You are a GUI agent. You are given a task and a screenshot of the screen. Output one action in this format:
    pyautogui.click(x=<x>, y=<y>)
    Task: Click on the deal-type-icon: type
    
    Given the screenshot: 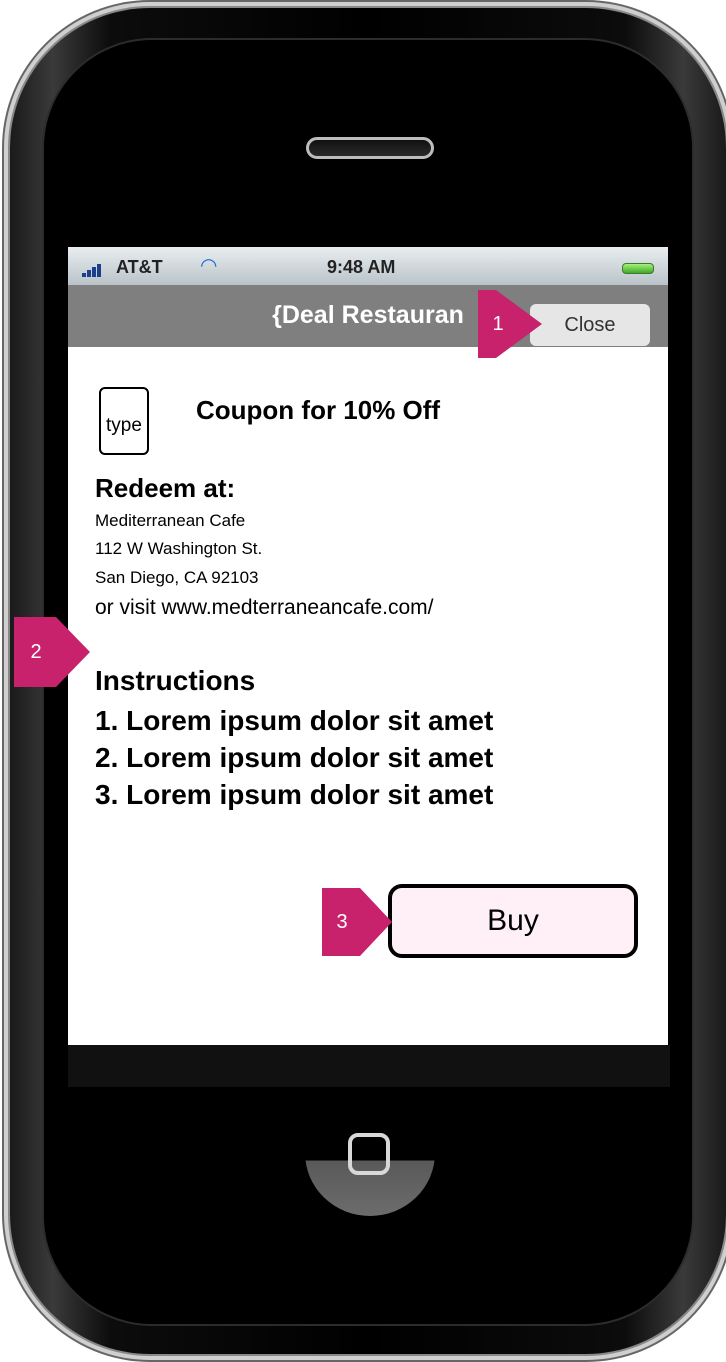 What is the action you would take?
    pyautogui.click(x=124, y=421)
    